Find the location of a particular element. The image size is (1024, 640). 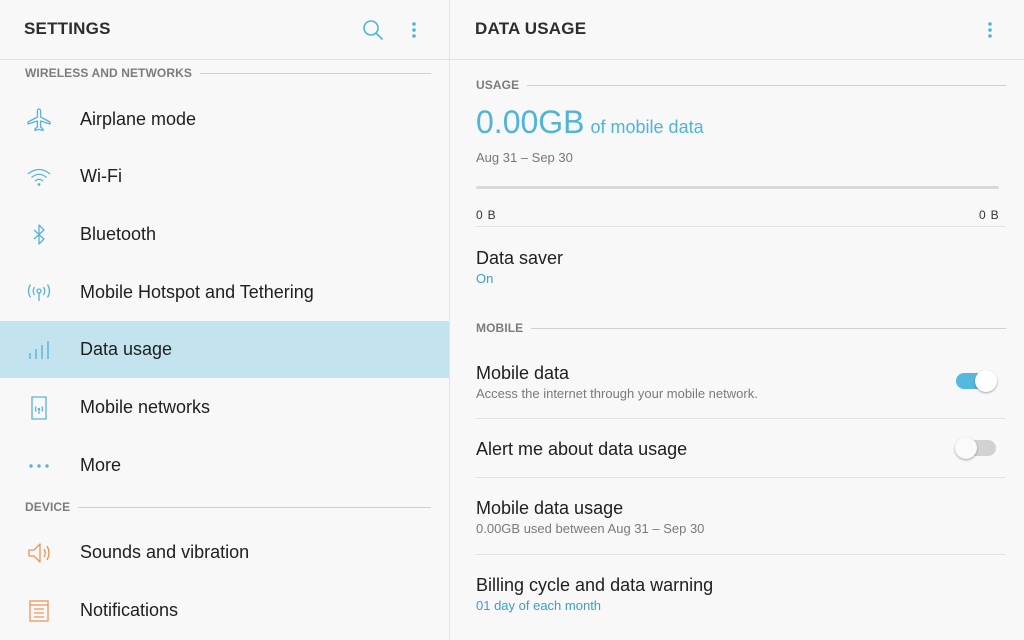

section-mobile: MOBILE is located at coordinates (741, 328).